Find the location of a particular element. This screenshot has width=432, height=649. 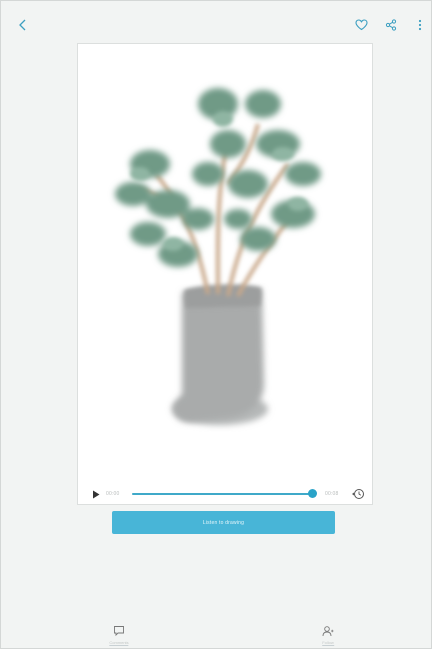

user-follow-icon is located at coordinates (328, 631).